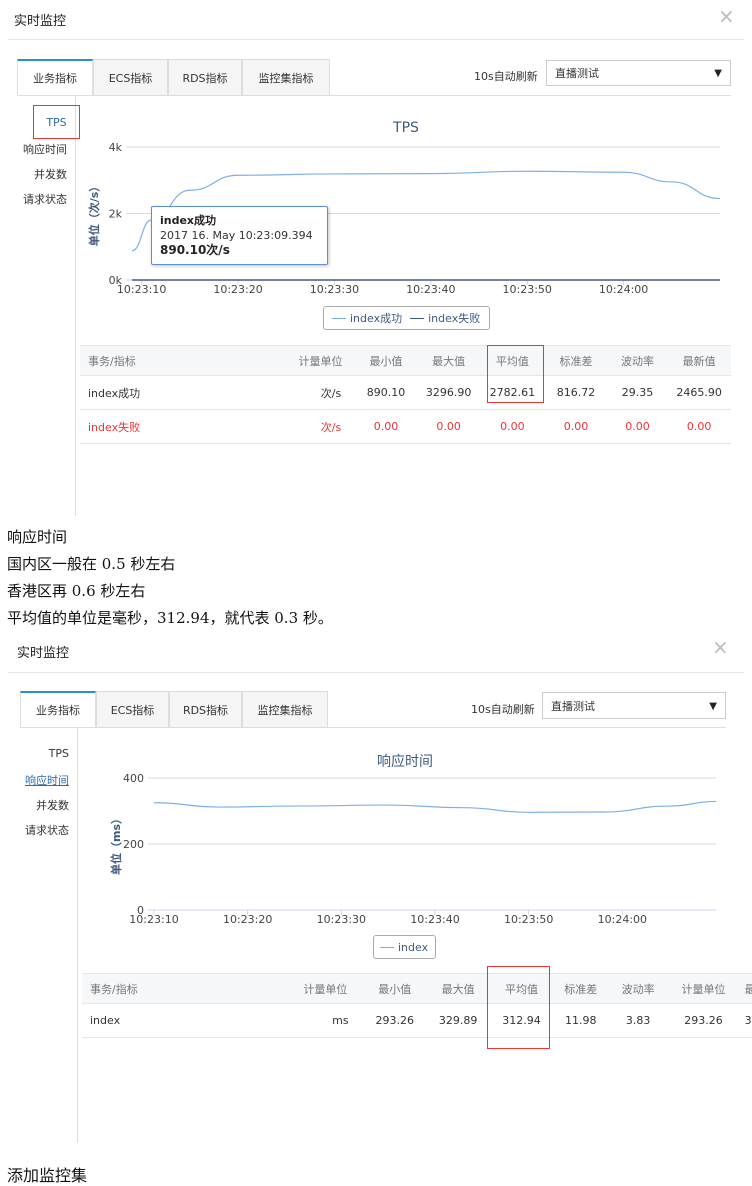 Image resolution: width=752 pixels, height=1186 pixels. What do you see at coordinates (320, 426) in the screenshot?
I see `table-cell: 次/s` at bounding box center [320, 426].